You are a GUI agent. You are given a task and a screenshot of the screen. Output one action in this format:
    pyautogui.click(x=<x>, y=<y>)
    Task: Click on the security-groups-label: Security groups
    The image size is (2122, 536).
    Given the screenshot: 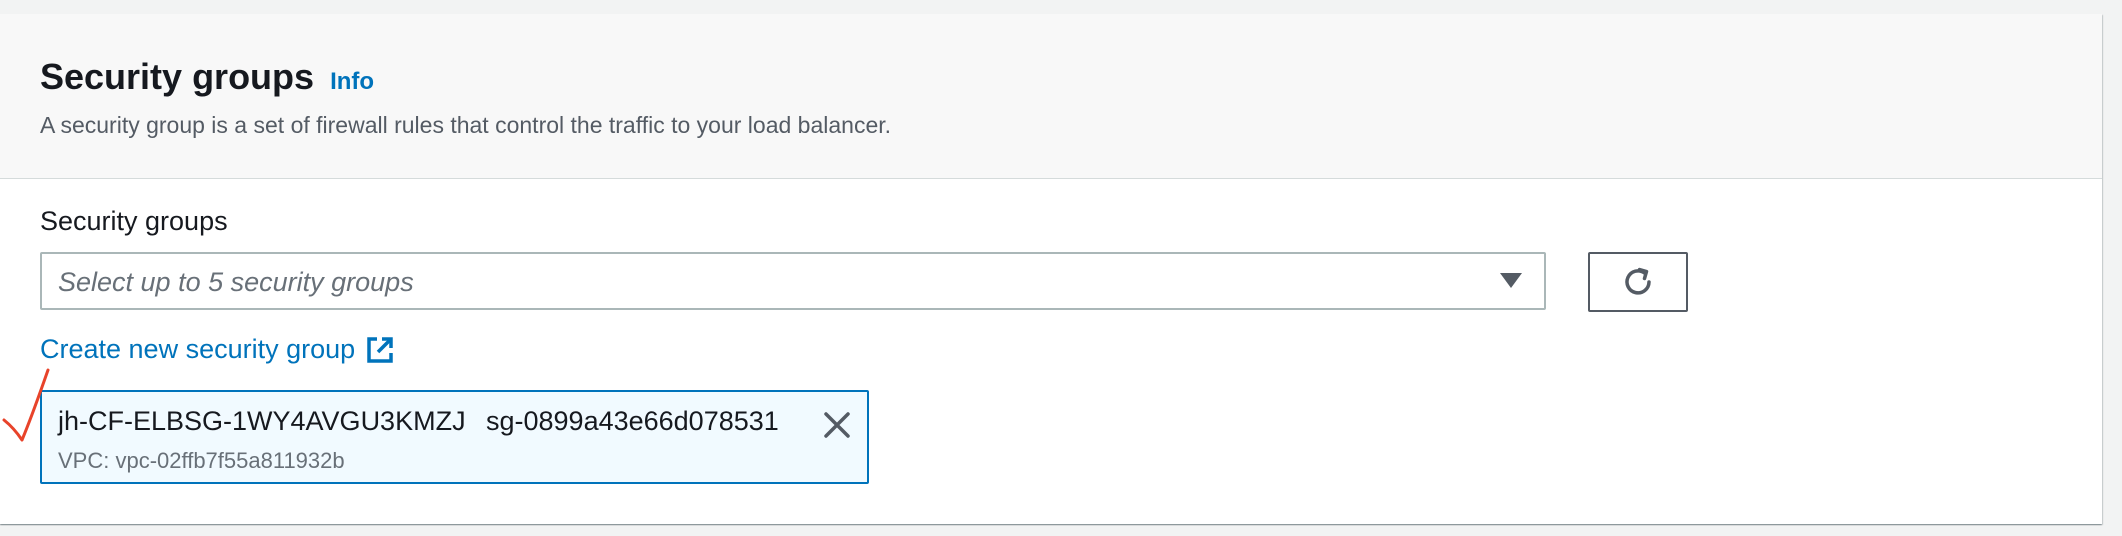 What is the action you would take?
    pyautogui.click(x=134, y=221)
    